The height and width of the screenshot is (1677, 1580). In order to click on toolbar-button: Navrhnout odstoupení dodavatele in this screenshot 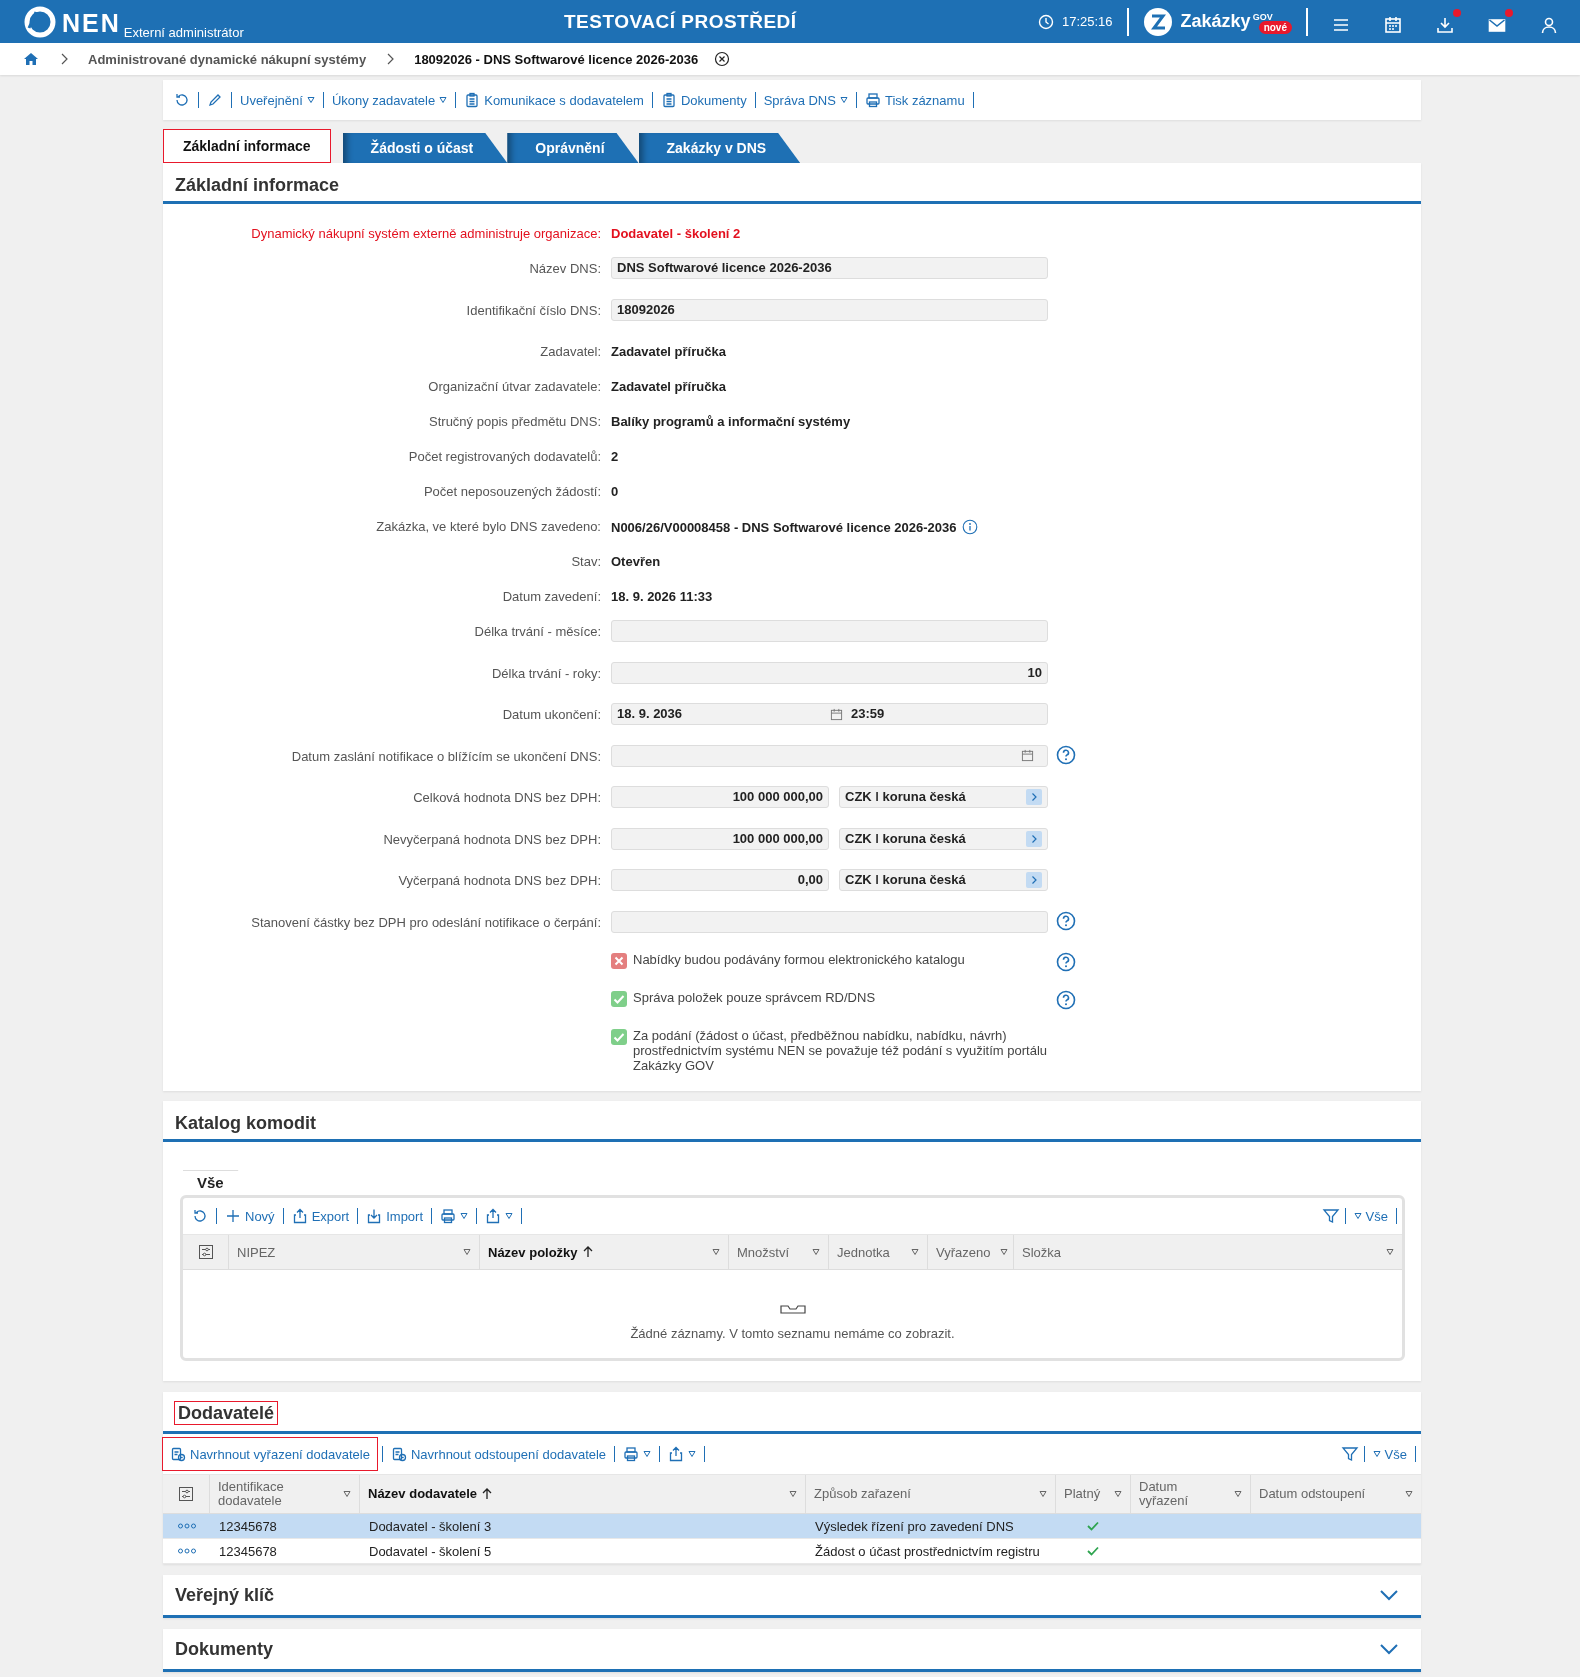, I will do `click(498, 1454)`.